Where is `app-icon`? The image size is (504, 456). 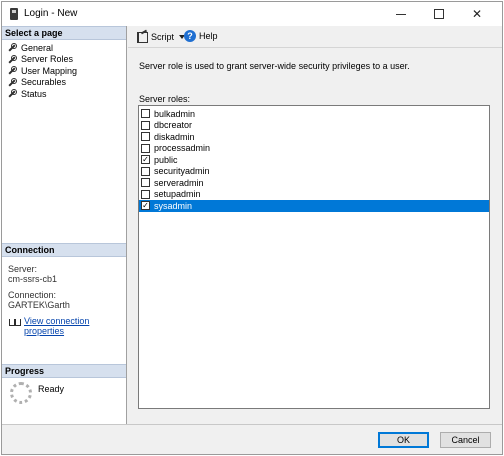 app-icon is located at coordinates (14, 14).